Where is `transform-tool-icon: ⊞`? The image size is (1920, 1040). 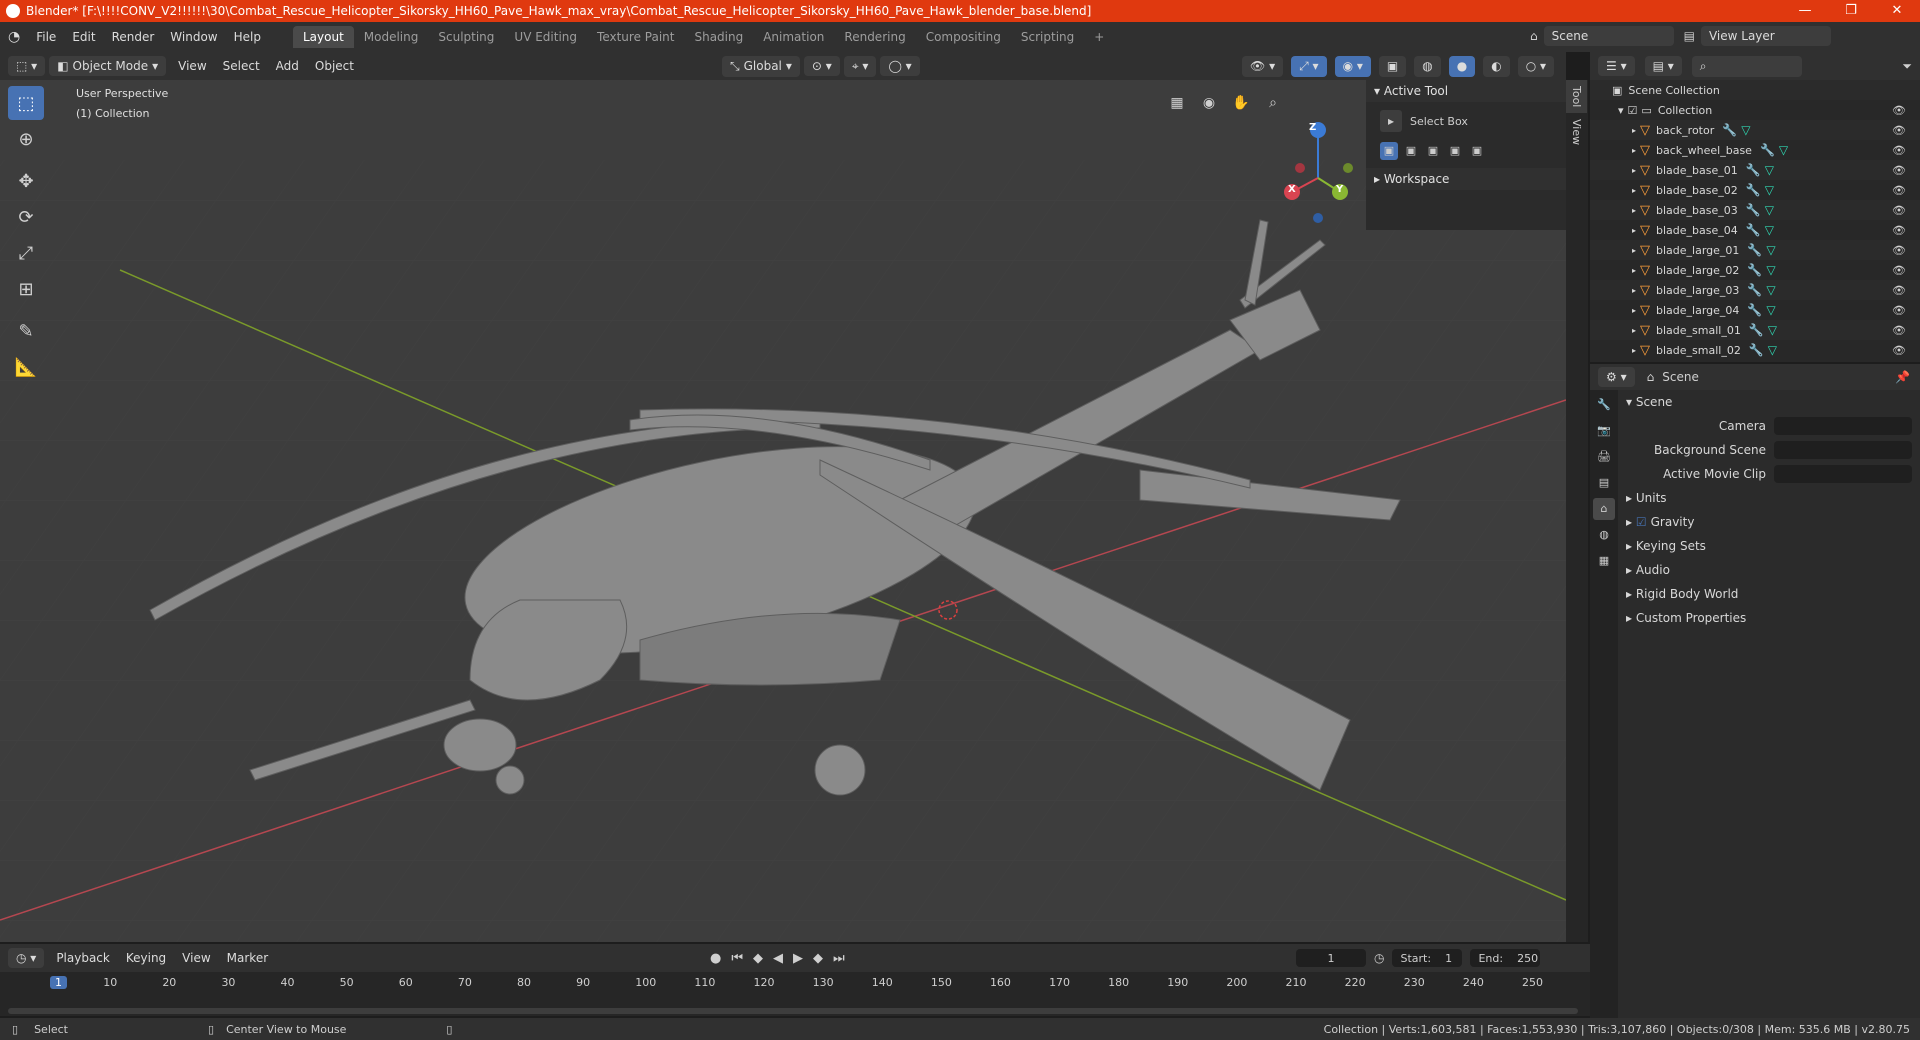
transform-tool-icon: ⊞ is located at coordinates (26, 289).